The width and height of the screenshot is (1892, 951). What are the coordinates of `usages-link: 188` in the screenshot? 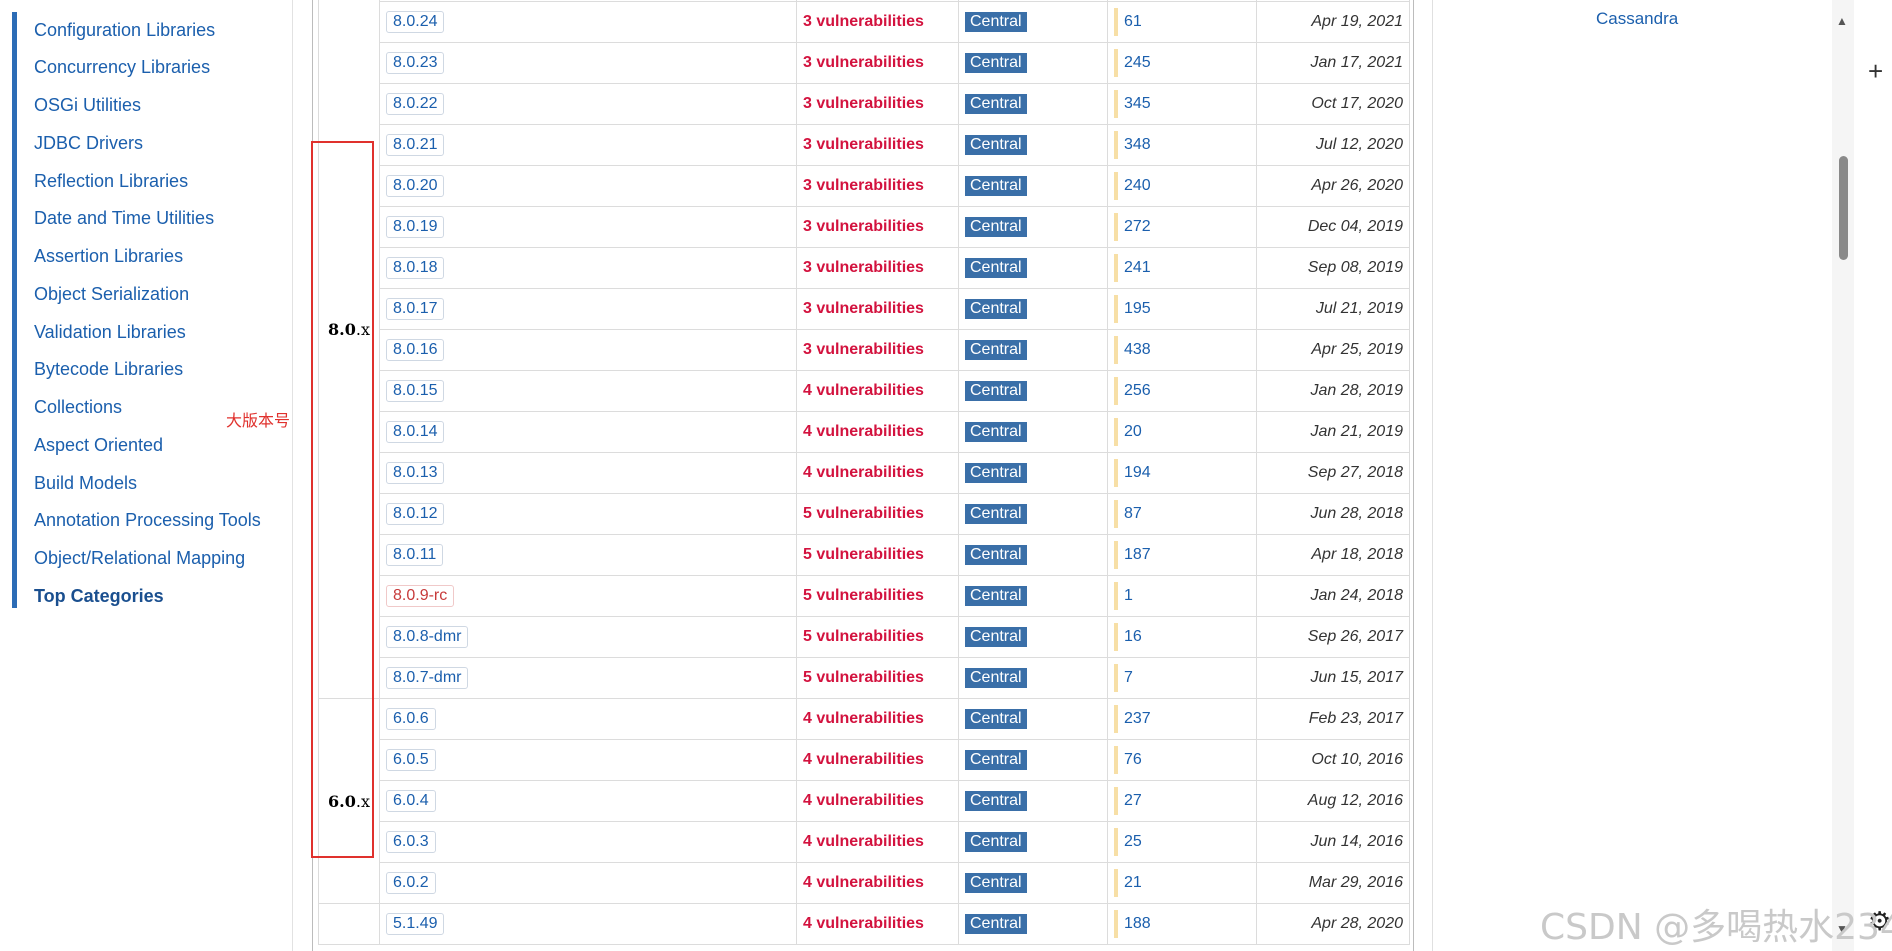 It's located at (1137, 924).